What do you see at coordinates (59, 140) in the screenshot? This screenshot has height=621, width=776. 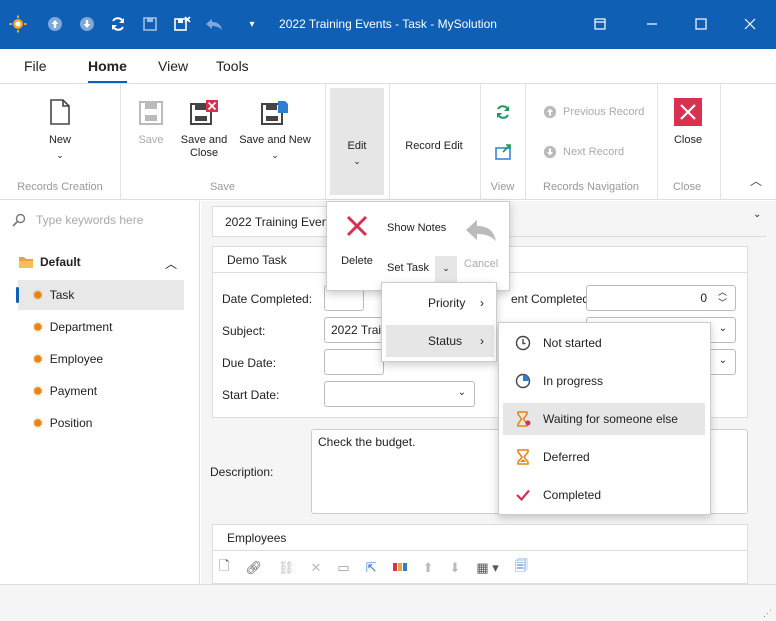 I see `new-label: New` at bounding box center [59, 140].